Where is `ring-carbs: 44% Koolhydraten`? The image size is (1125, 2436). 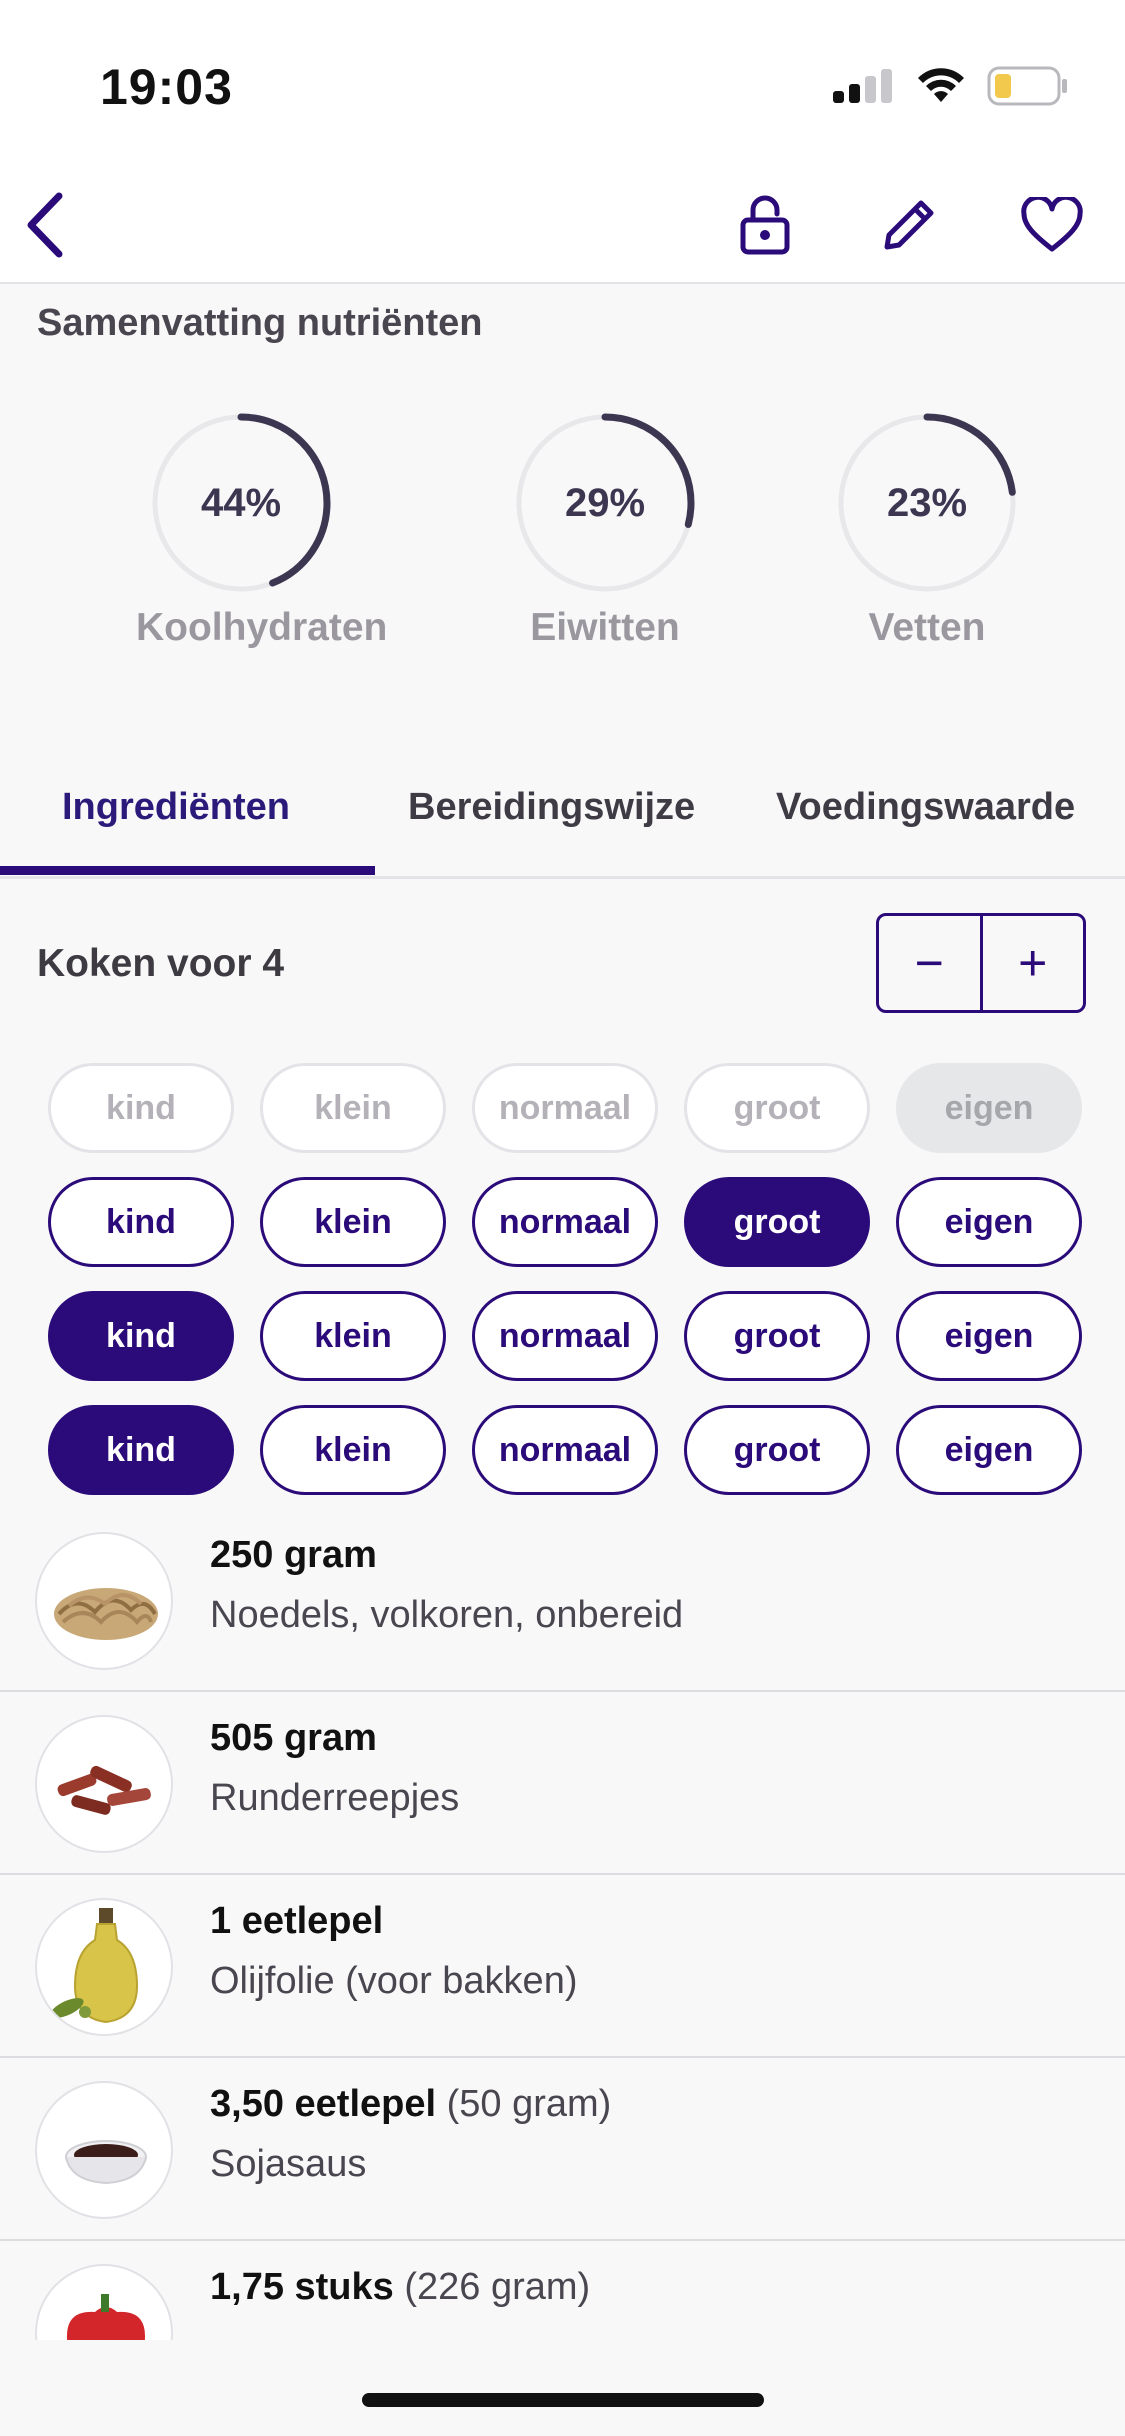
ring-carbs: 44% Koolhydraten is located at coordinates (262, 530).